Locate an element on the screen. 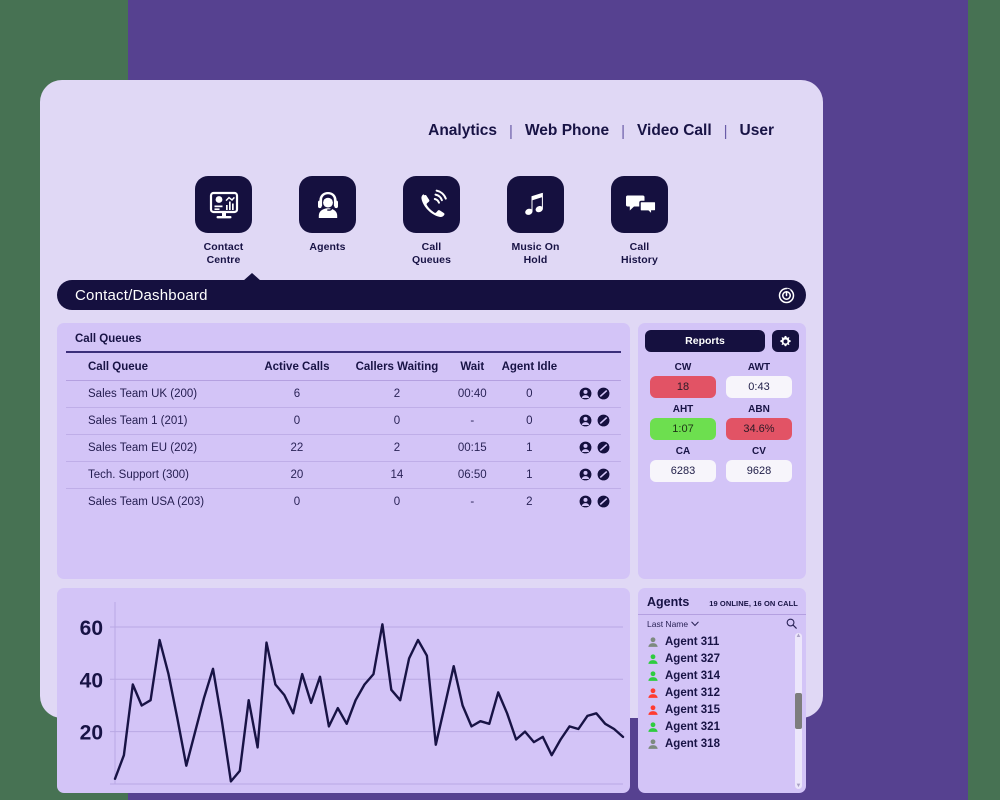  nav-item-web-phone: Web Phone is located at coordinates (567, 131).